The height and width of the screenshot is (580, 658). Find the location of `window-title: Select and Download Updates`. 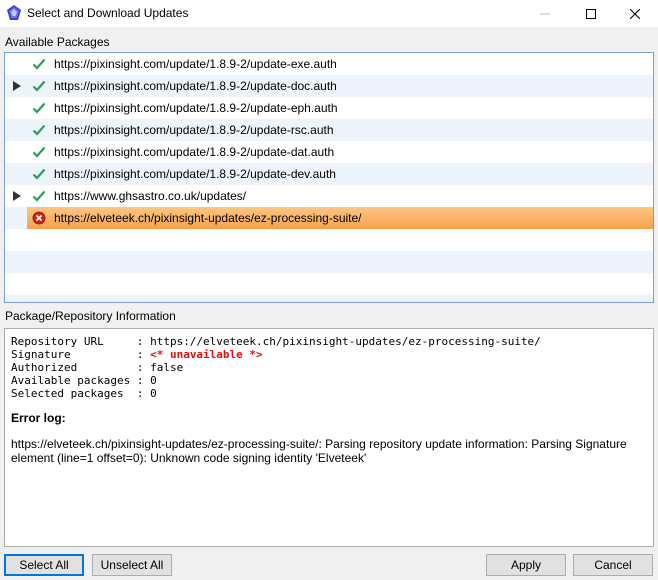

window-title: Select and Download Updates is located at coordinates (108, 13).